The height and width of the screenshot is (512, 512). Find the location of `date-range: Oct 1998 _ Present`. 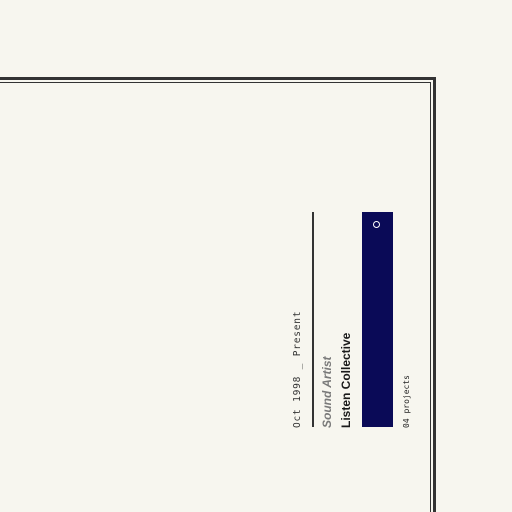

date-range: Oct 1998 _ Present is located at coordinates (297, 369).